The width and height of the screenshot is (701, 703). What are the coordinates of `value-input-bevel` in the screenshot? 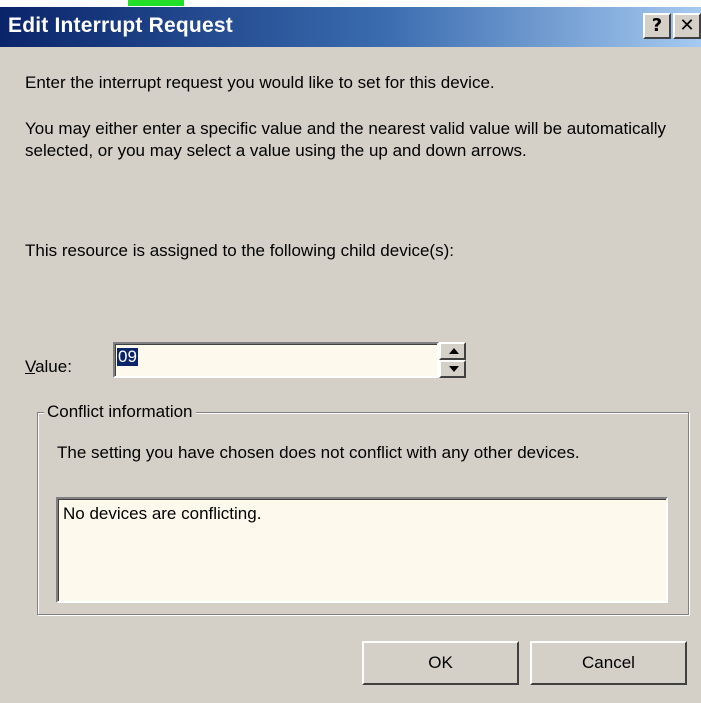 It's located at (276, 360).